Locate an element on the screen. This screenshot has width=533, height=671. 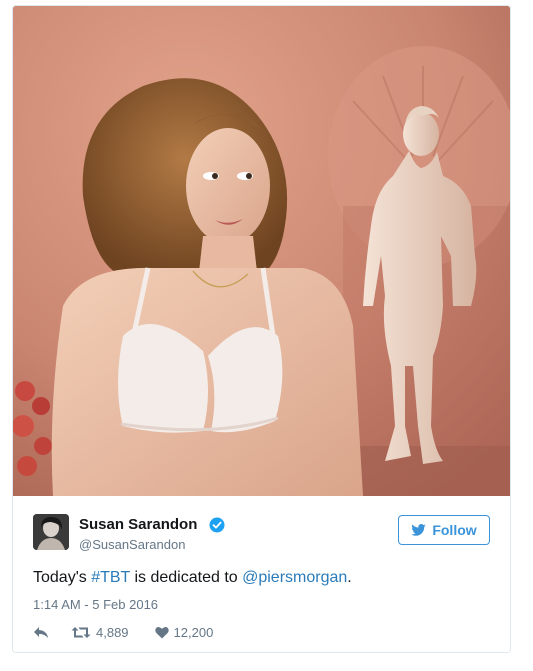
verified-badge-icon is located at coordinates (217, 525).